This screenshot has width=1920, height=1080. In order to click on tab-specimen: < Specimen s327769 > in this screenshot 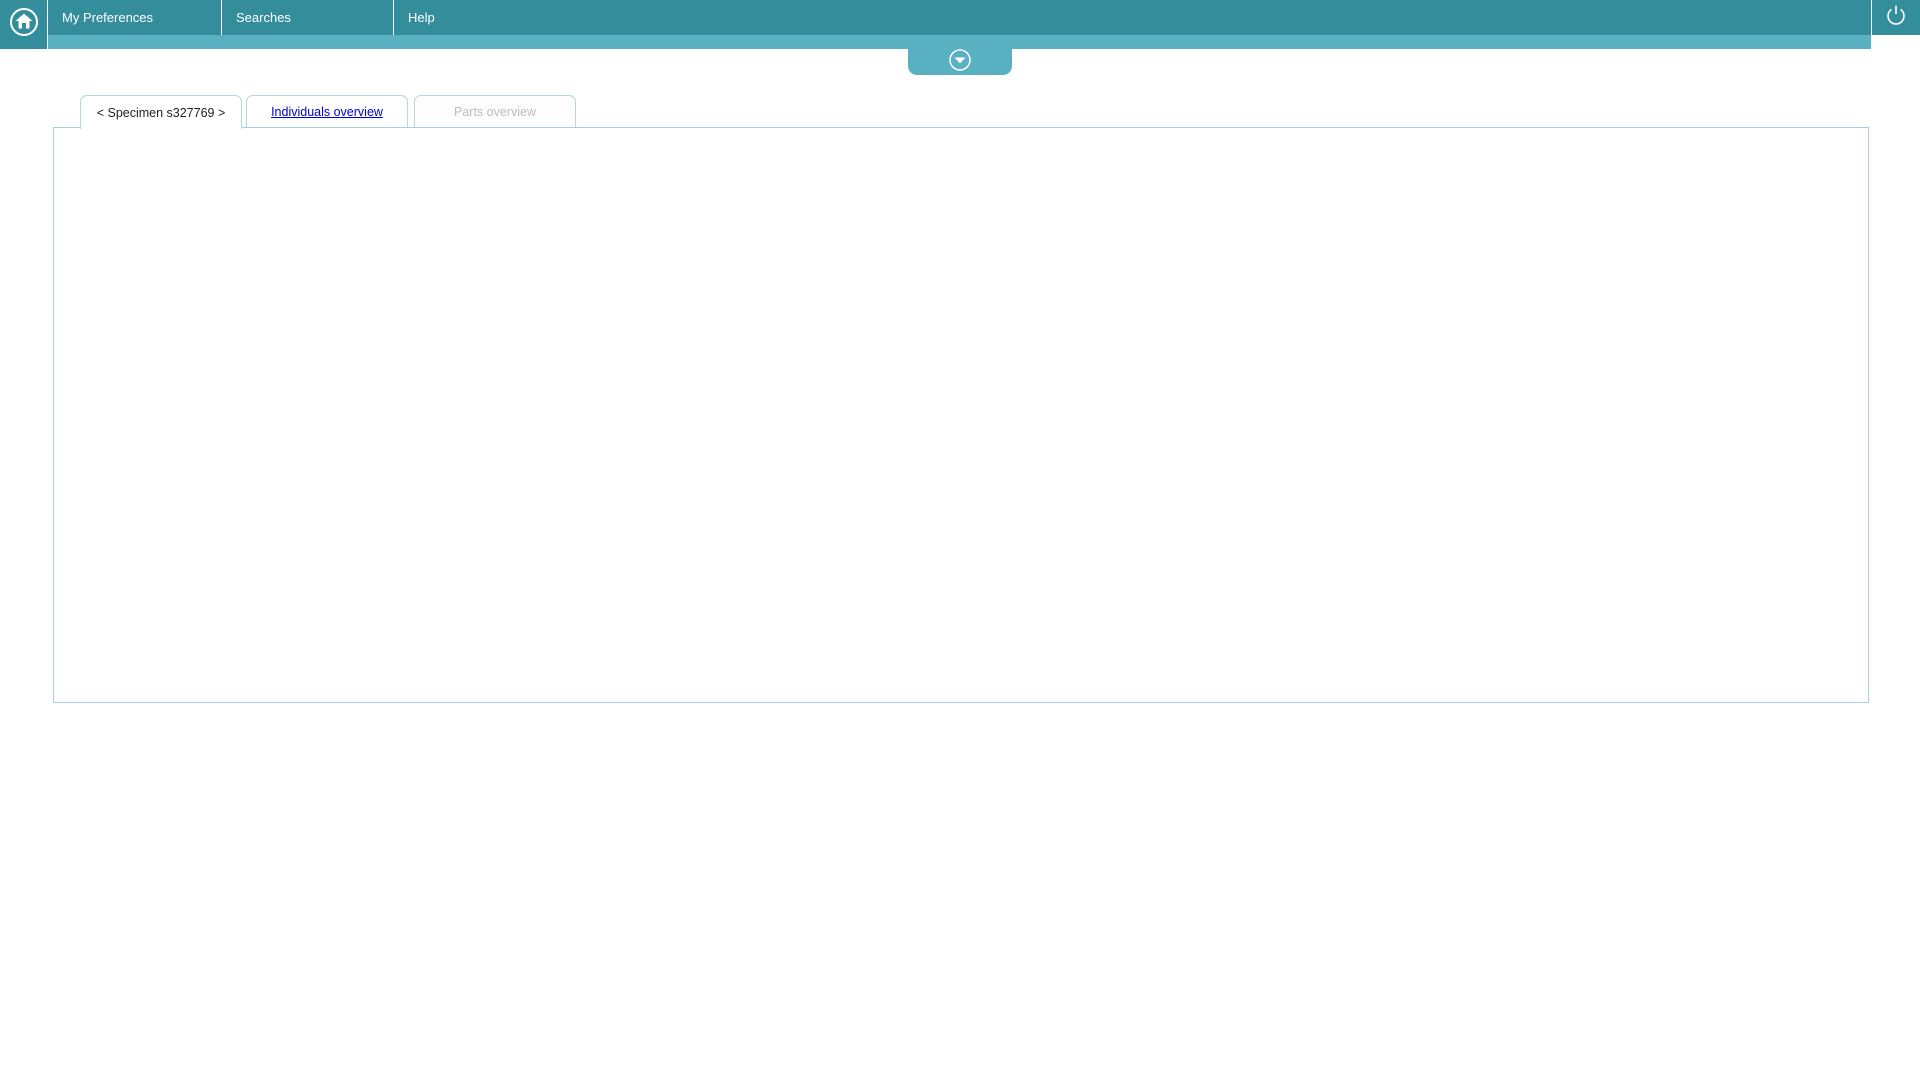, I will do `click(161, 112)`.